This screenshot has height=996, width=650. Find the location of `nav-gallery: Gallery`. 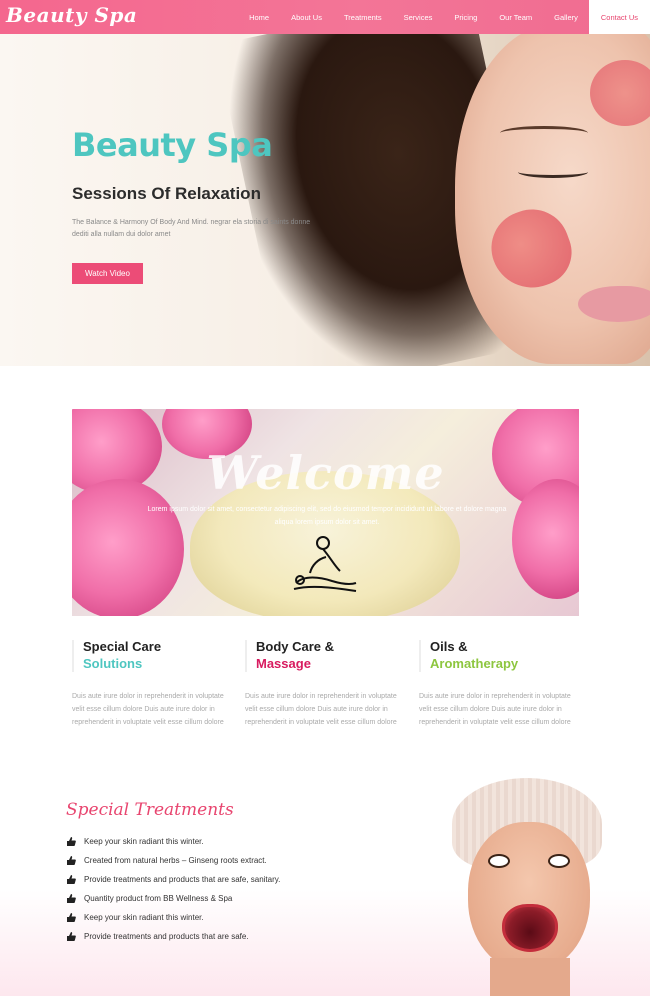

nav-gallery: Gallery is located at coordinates (566, 17).